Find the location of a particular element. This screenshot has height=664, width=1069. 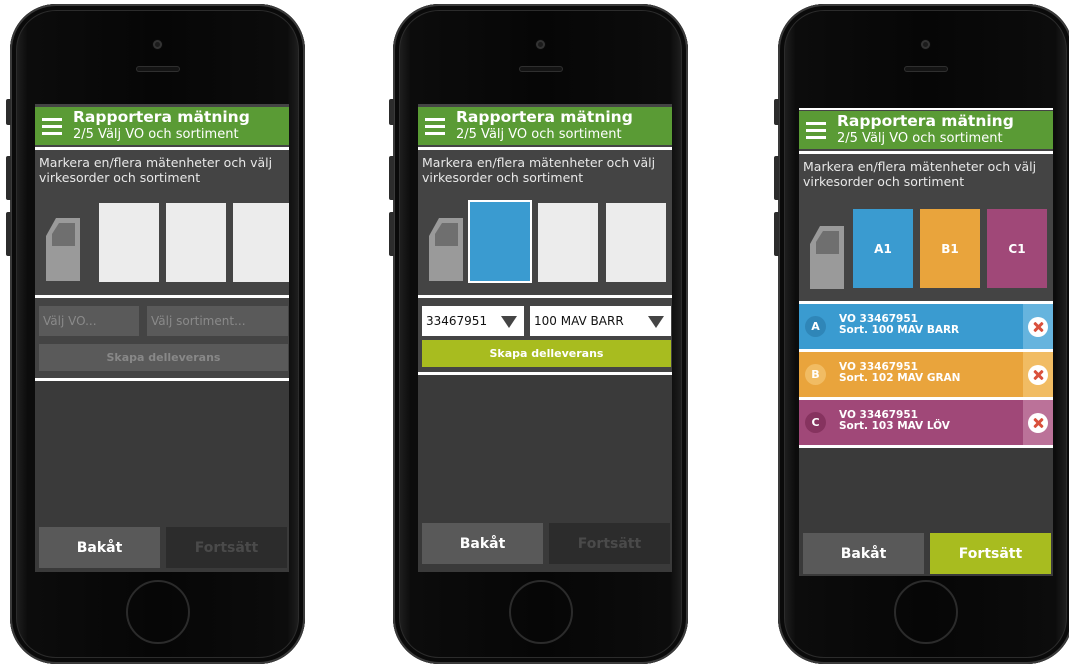

delivery-badge: B is located at coordinates (815, 374).